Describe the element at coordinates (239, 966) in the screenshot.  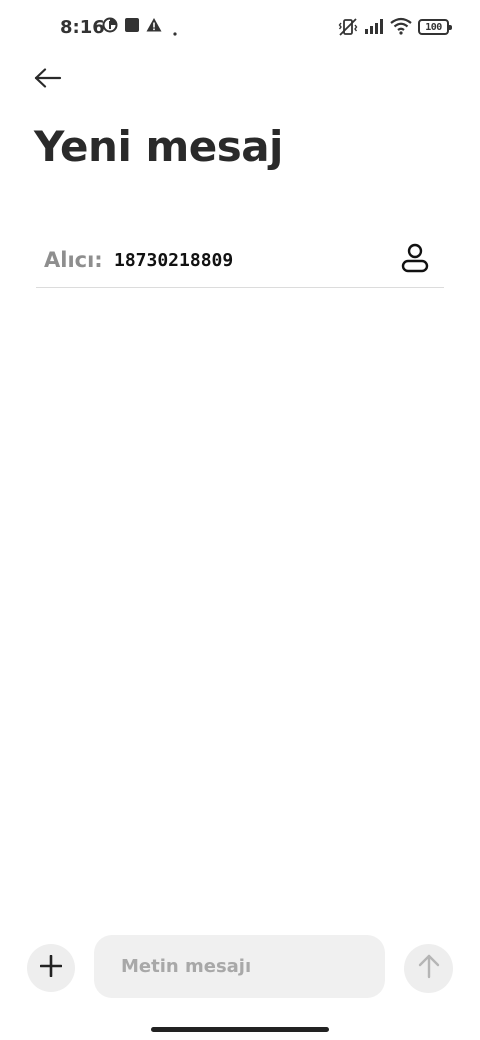
I see `message-input` at that location.